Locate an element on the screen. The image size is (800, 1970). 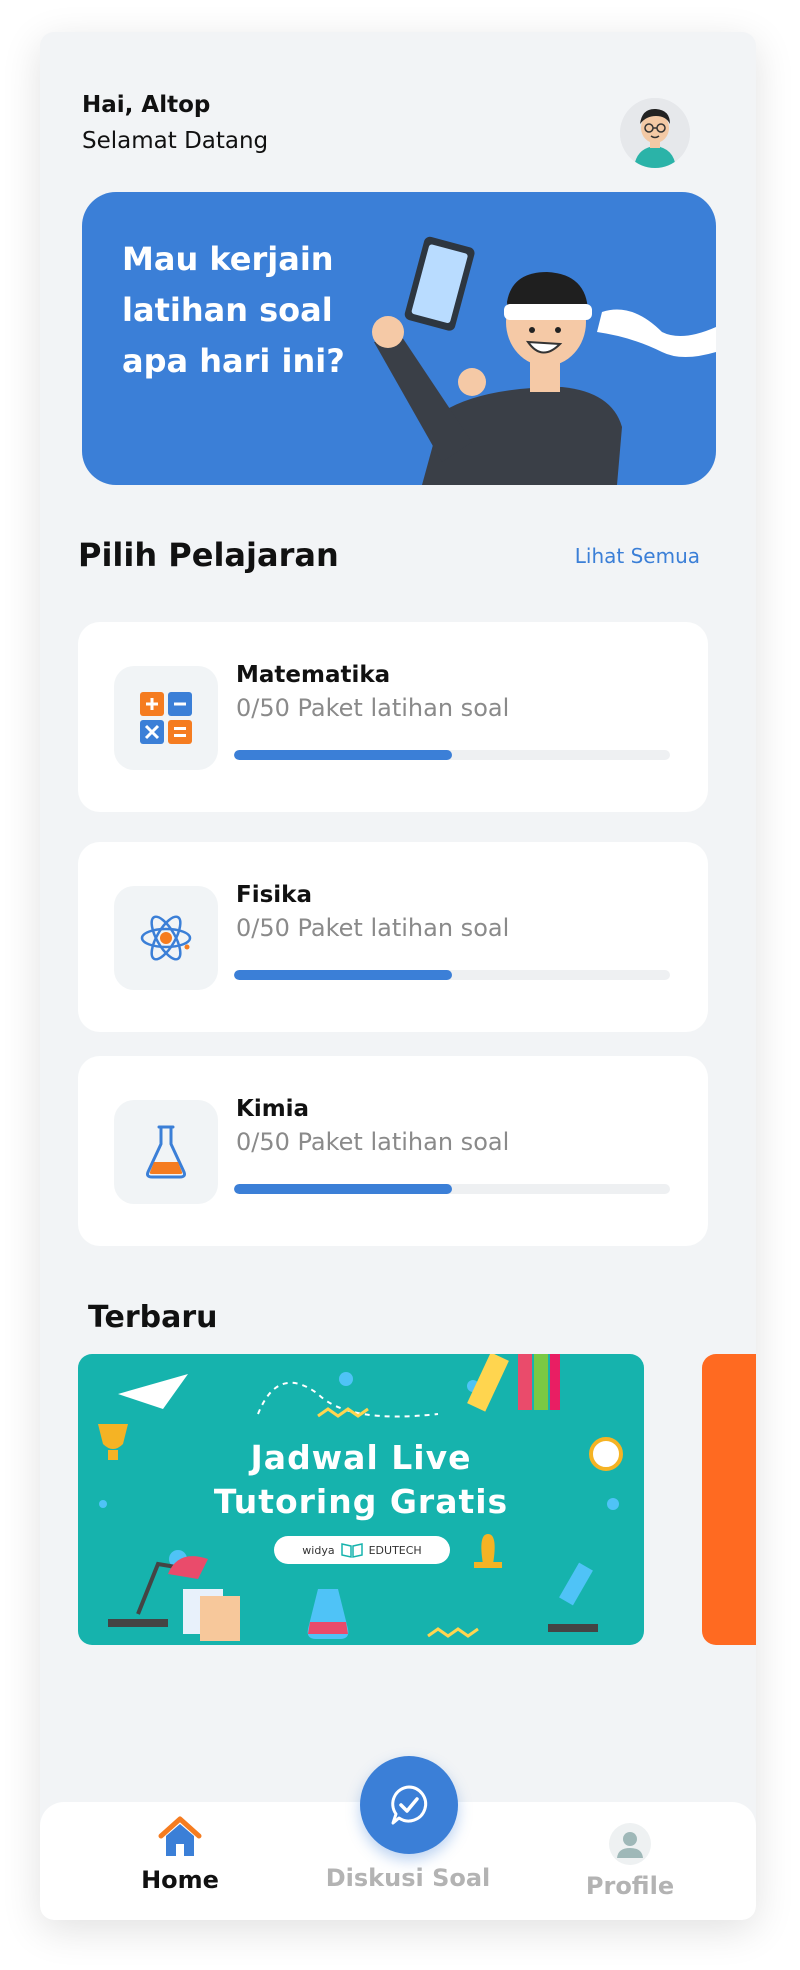
discuss-fab-button is located at coordinates (409, 1805).